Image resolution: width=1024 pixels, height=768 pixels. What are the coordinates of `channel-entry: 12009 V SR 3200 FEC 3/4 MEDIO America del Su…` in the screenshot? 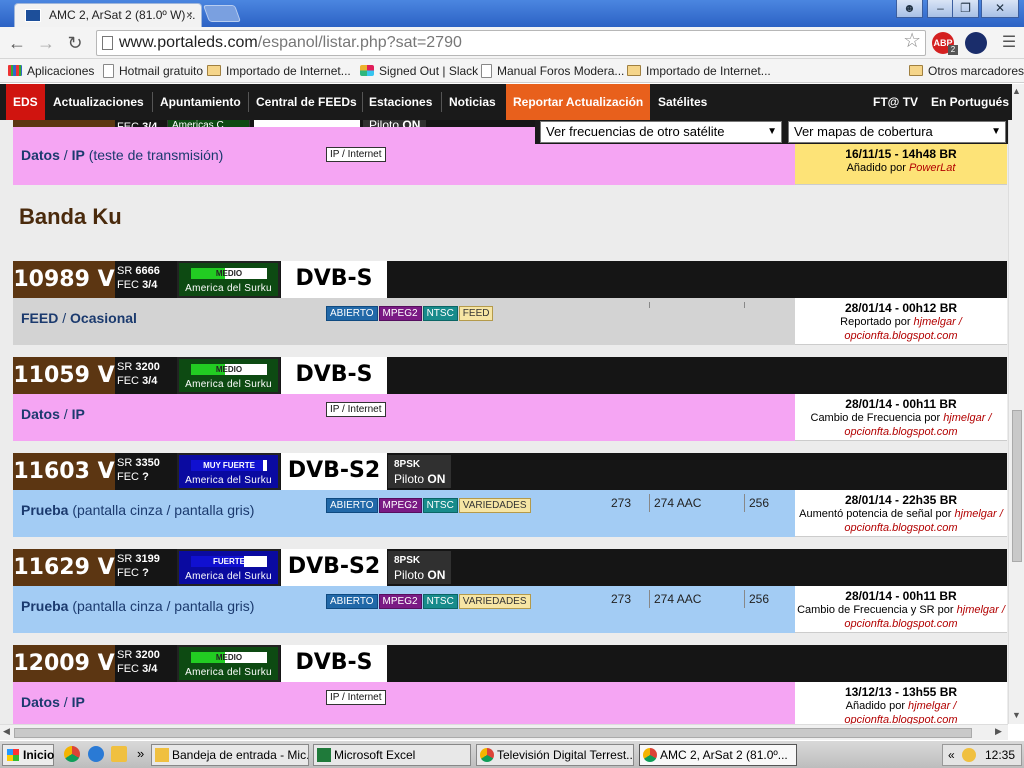 It's located at (510, 684).